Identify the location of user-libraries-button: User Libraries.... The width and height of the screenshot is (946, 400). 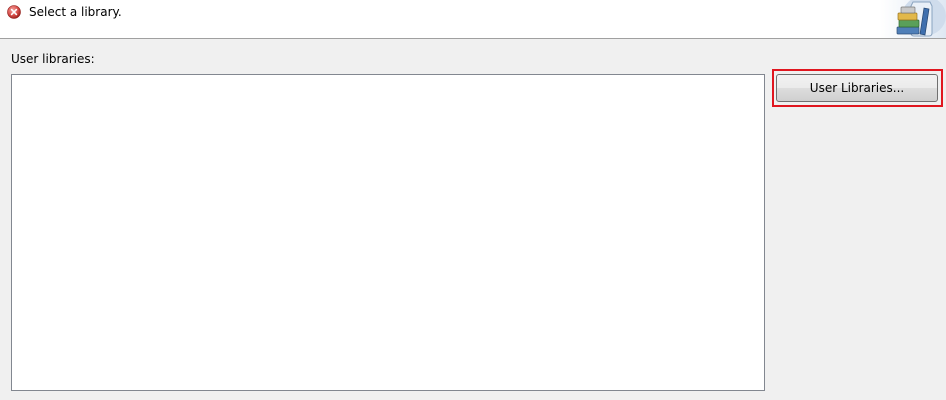
(857, 88).